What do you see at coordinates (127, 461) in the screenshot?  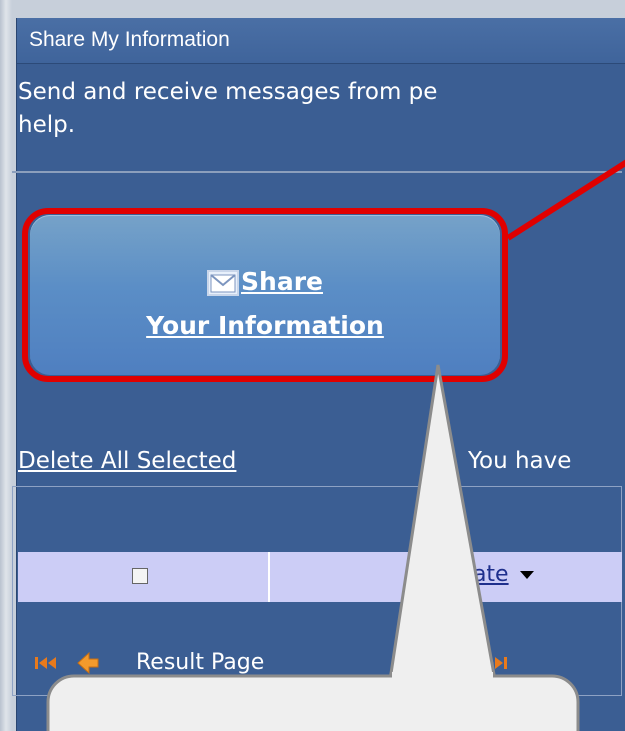 I see `delete-all-selected-link: Delete All Selected` at bounding box center [127, 461].